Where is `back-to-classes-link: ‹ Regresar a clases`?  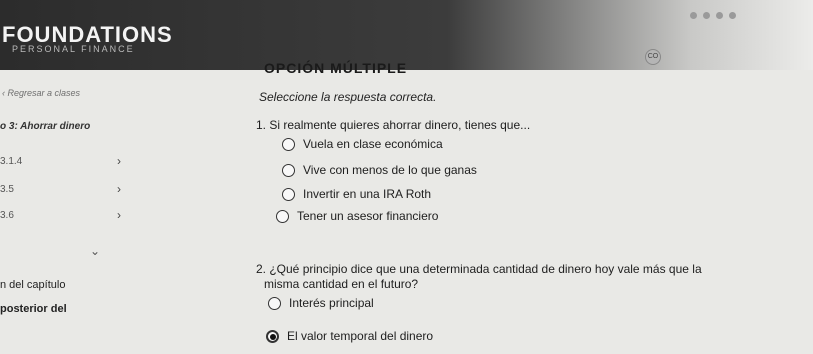 back-to-classes-link: ‹ Regresar a clases is located at coordinates (40, 93).